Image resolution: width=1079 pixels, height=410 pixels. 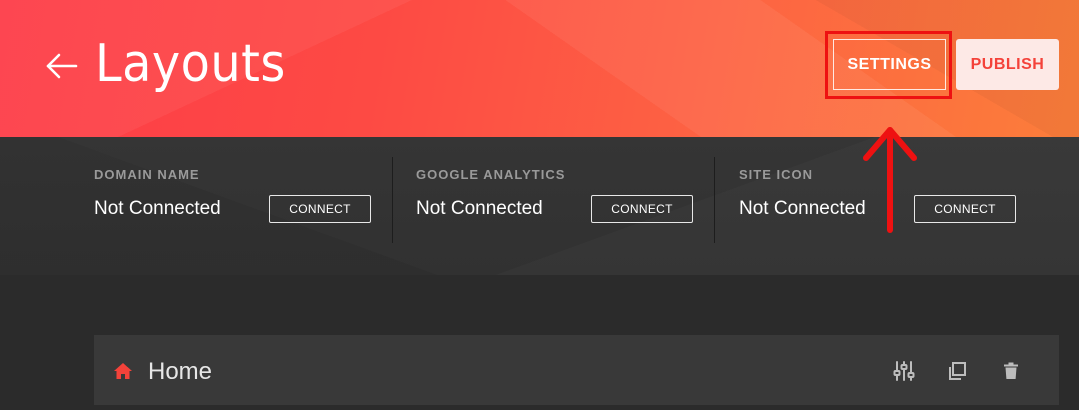 I want to click on connect-analytics-button: CONNECT, so click(x=642, y=209).